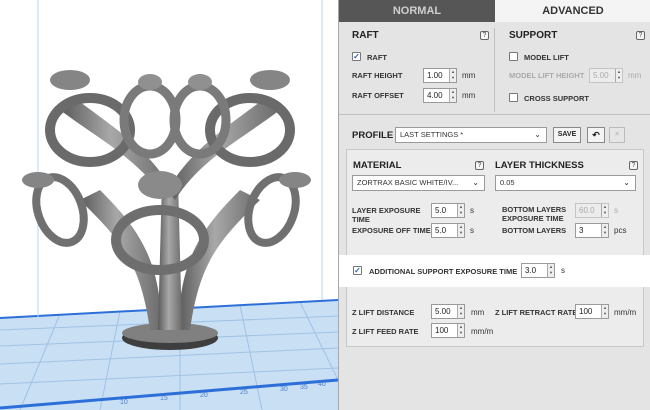 This screenshot has height=410, width=650. I want to click on axis-label: 40, so click(322, 384).